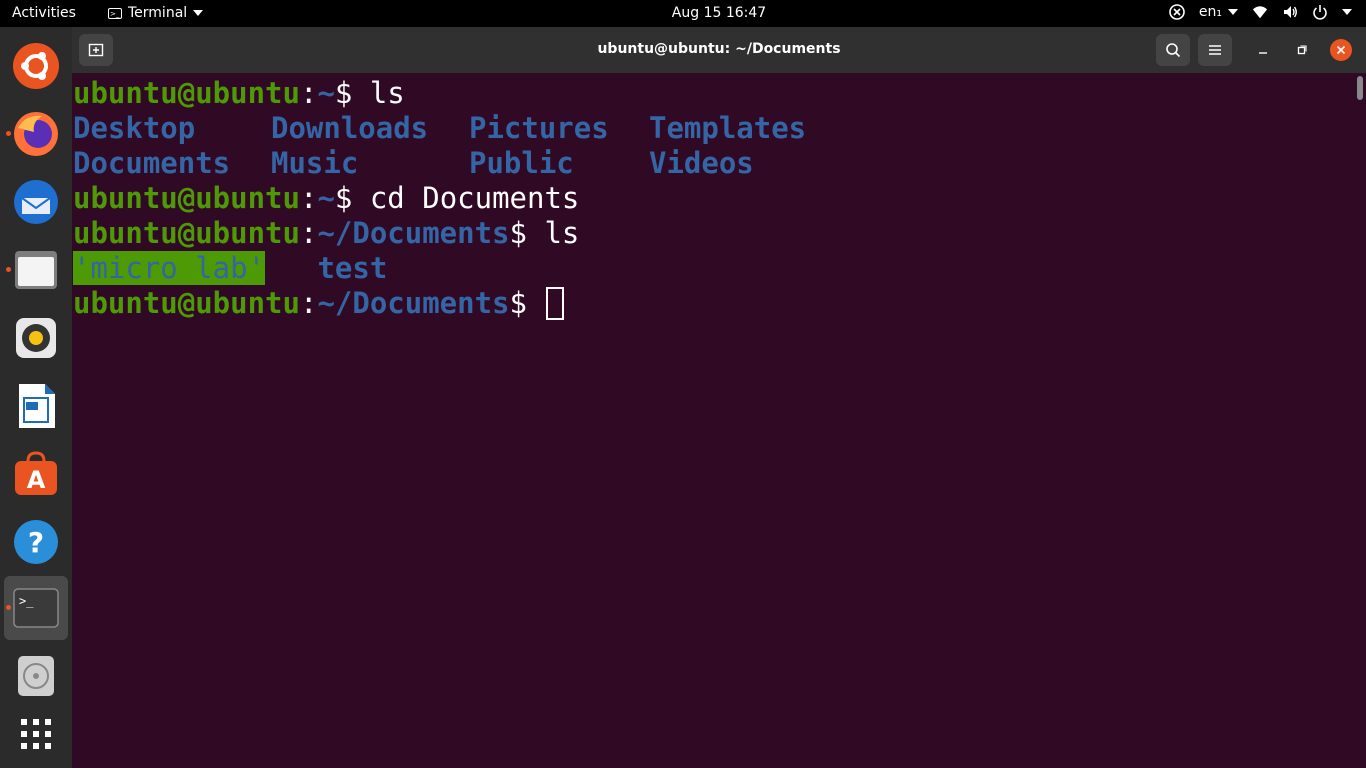 The width and height of the screenshot is (1366, 768). I want to click on minimize-button, so click(1263, 50).